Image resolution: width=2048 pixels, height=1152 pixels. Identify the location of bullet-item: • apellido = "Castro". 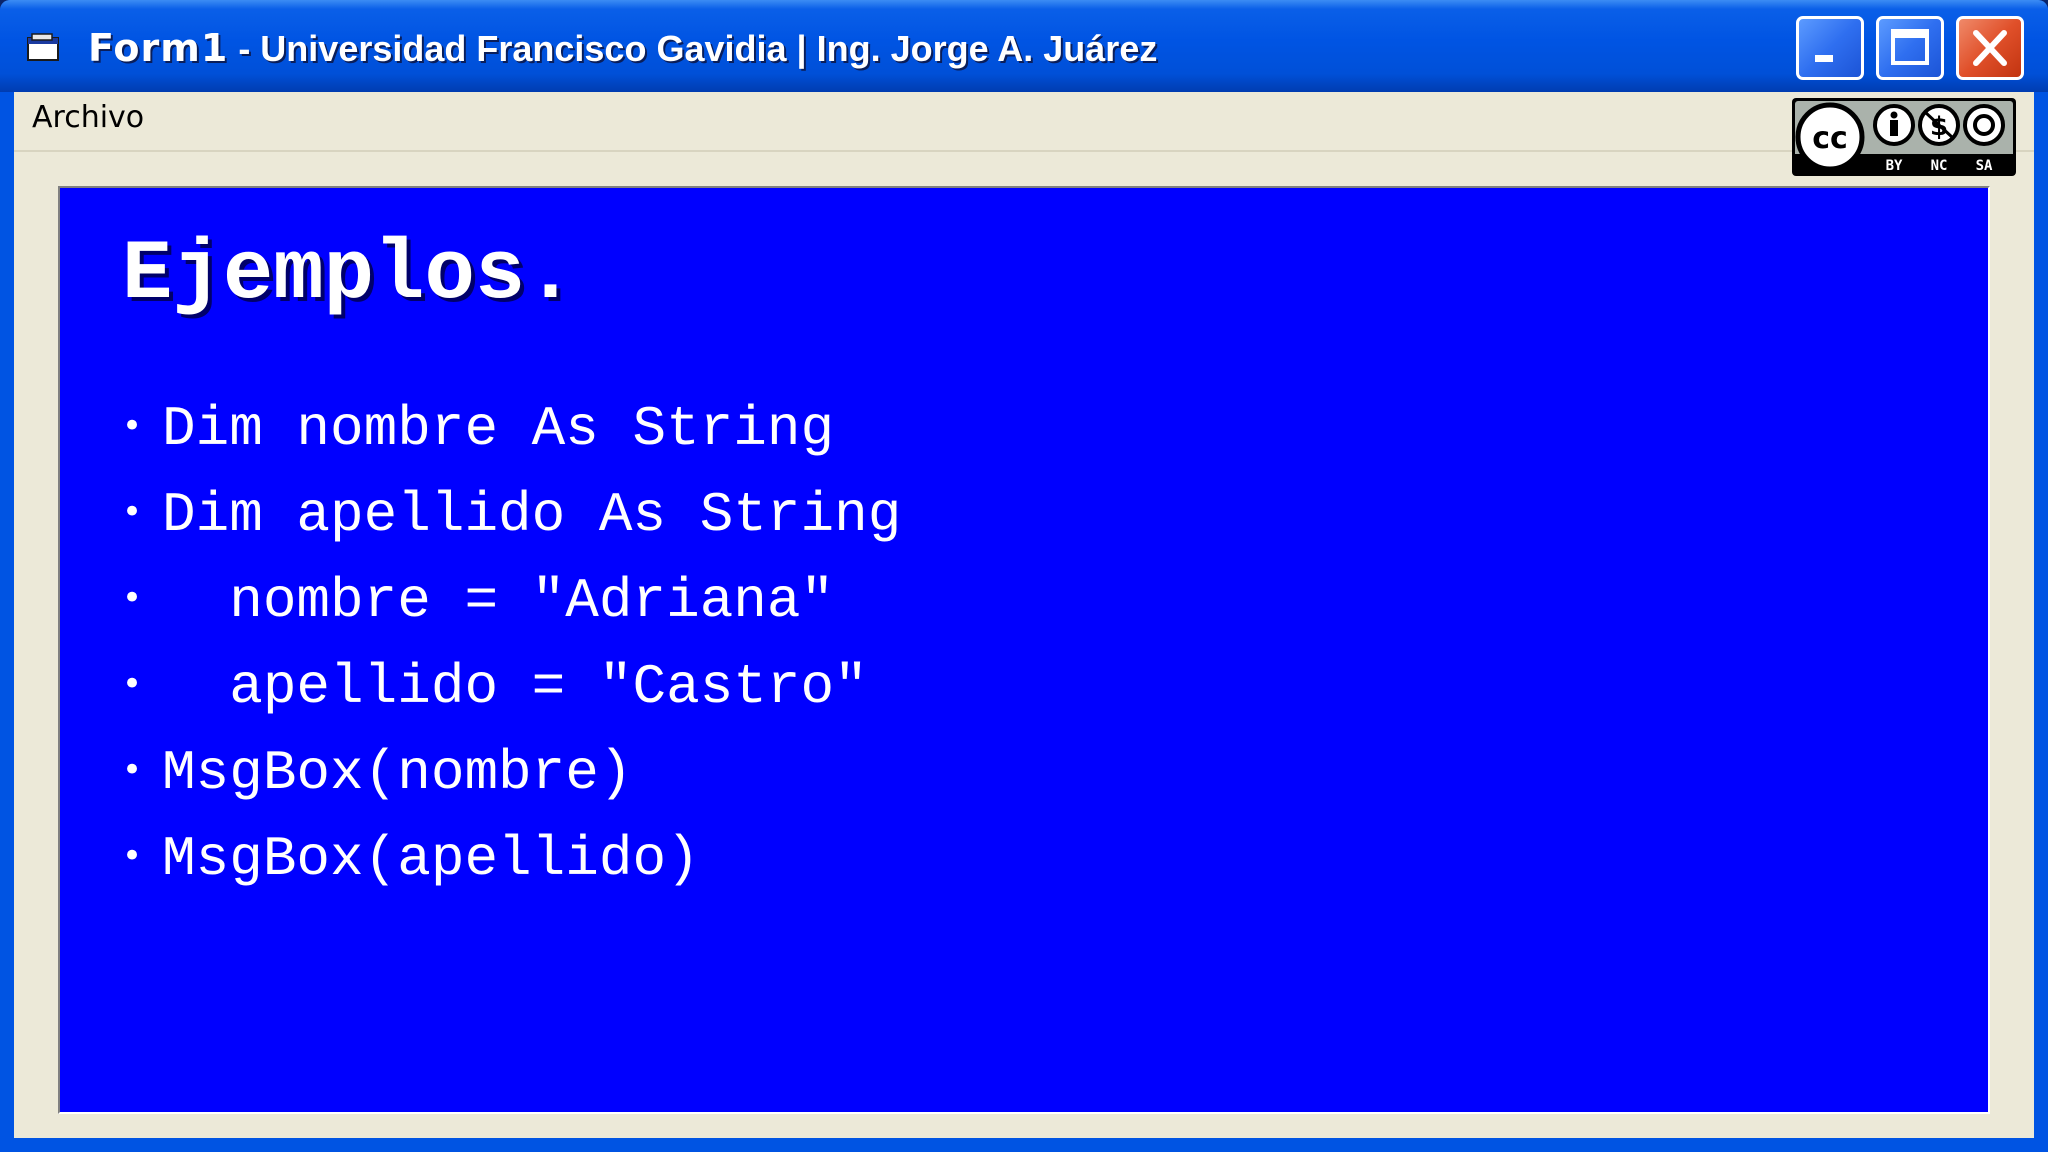
(511, 687).